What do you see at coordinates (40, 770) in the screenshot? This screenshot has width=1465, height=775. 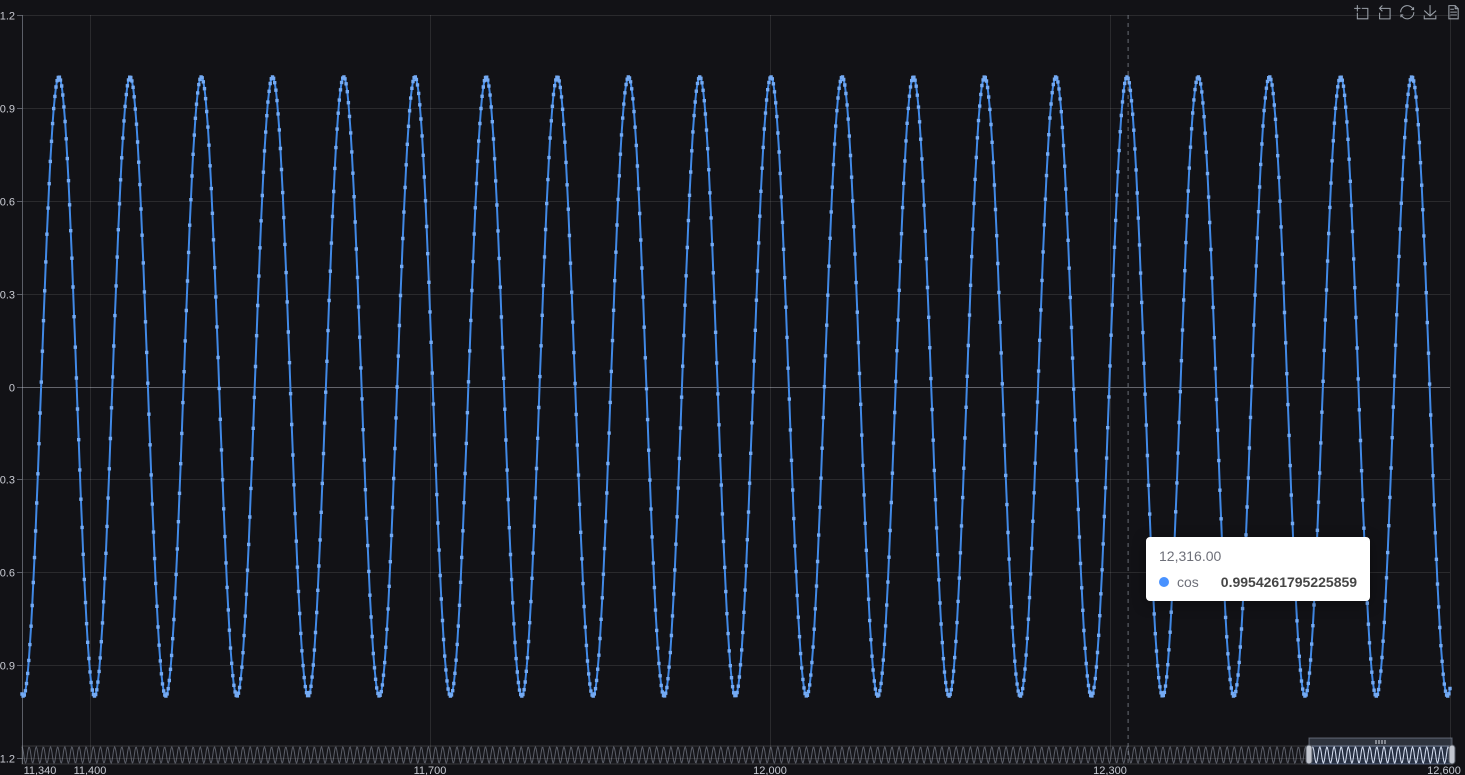 I see `x-axis-label: 11,340` at bounding box center [40, 770].